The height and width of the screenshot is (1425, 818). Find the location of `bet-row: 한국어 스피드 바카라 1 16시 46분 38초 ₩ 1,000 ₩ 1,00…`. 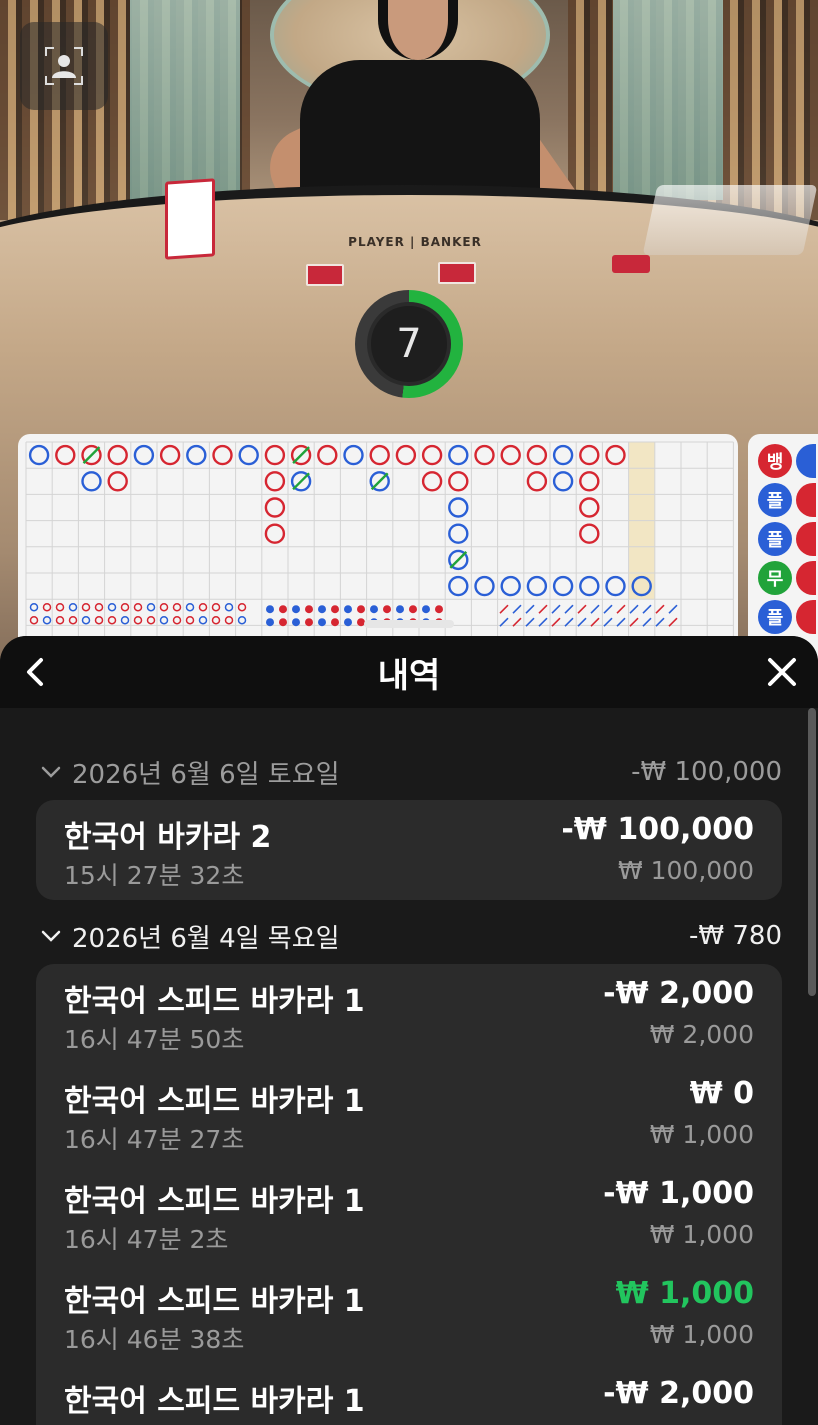

bet-row: 한국어 스피드 바카라 1 16시 46분 38초 ₩ 1,000 ₩ 1,00… is located at coordinates (409, 1314).